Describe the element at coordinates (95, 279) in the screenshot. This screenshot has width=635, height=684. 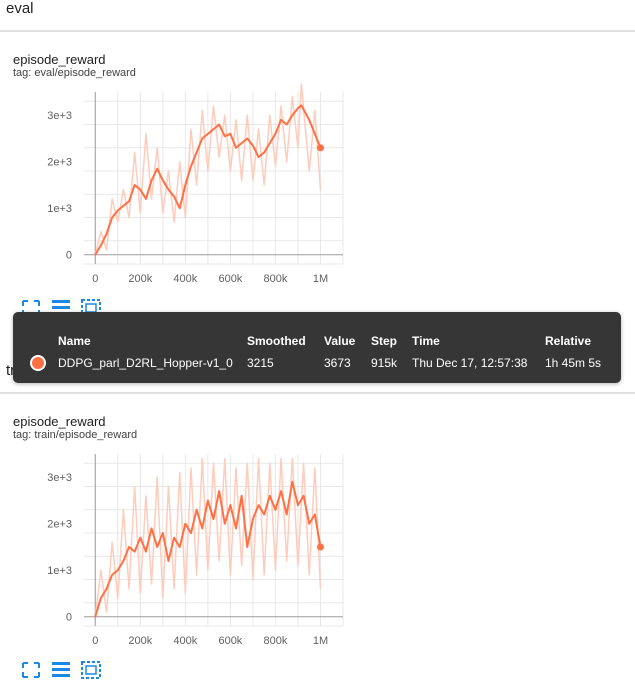
I see `x-tick-label: 0` at that location.